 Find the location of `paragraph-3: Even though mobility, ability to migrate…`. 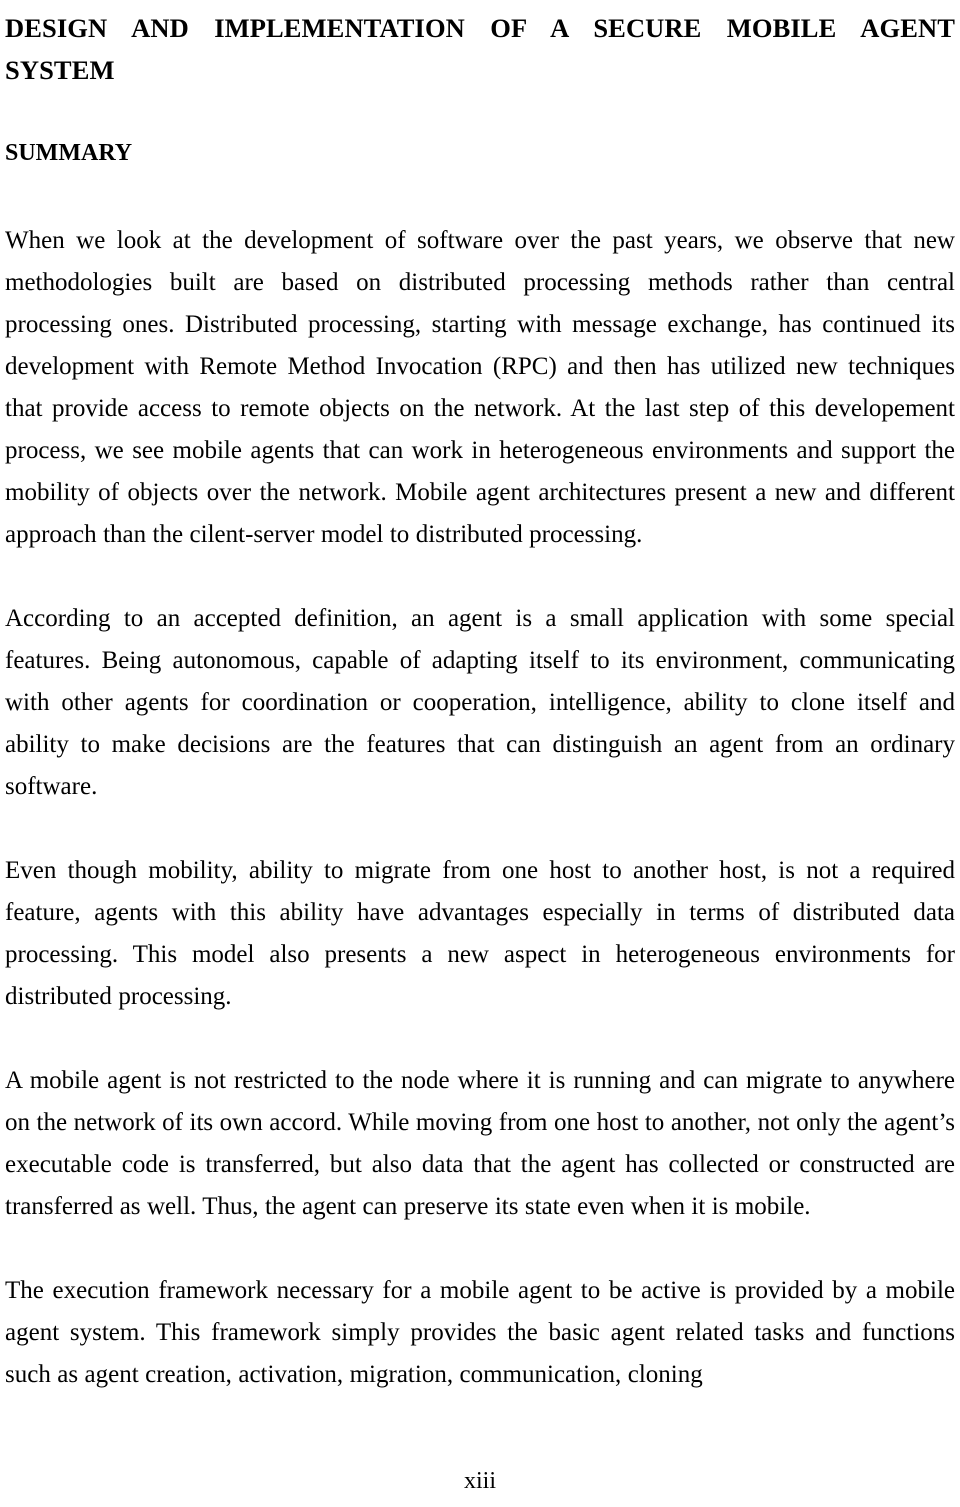

paragraph-3: Even though mobility, ability to migrate… is located at coordinates (480, 933).